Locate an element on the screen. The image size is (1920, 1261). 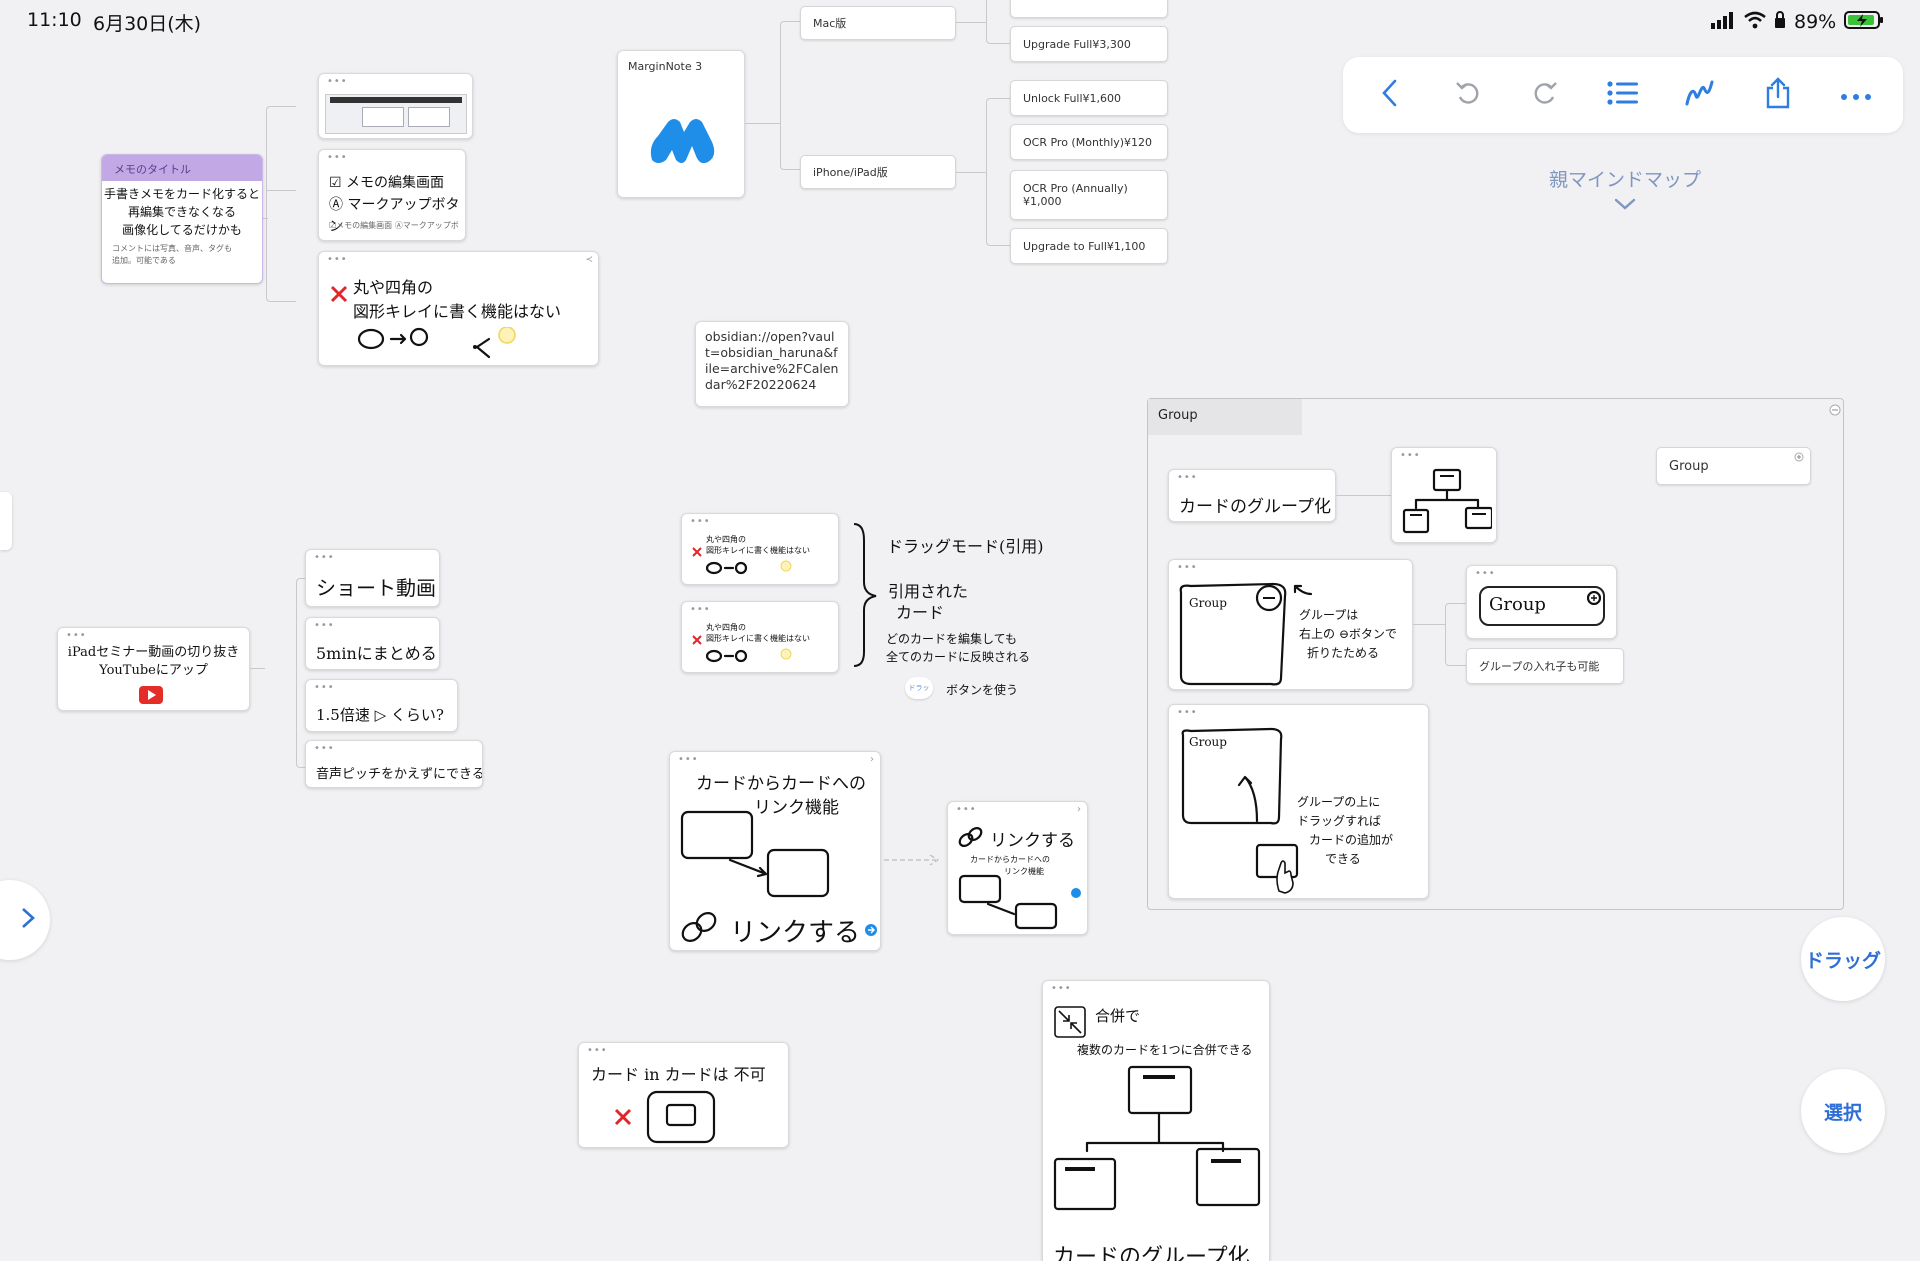
undo-button is located at coordinates (1468, 95).